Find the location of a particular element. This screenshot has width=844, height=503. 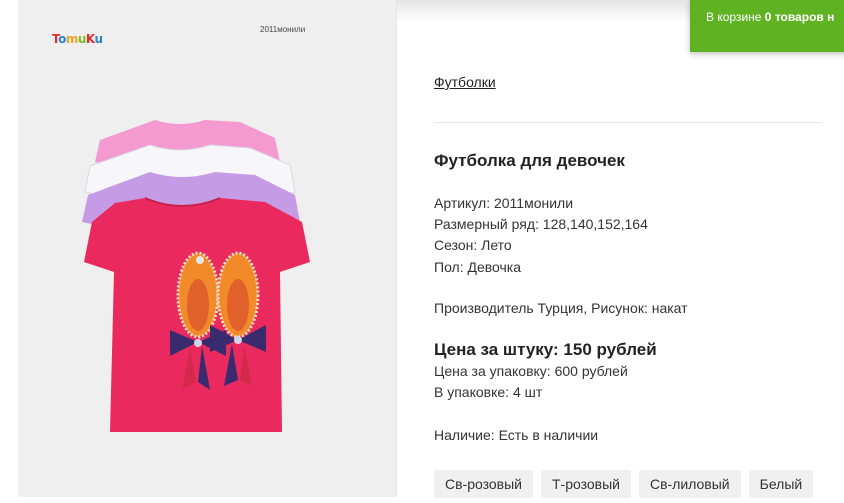

cart-count: 0 is located at coordinates (768, 17).